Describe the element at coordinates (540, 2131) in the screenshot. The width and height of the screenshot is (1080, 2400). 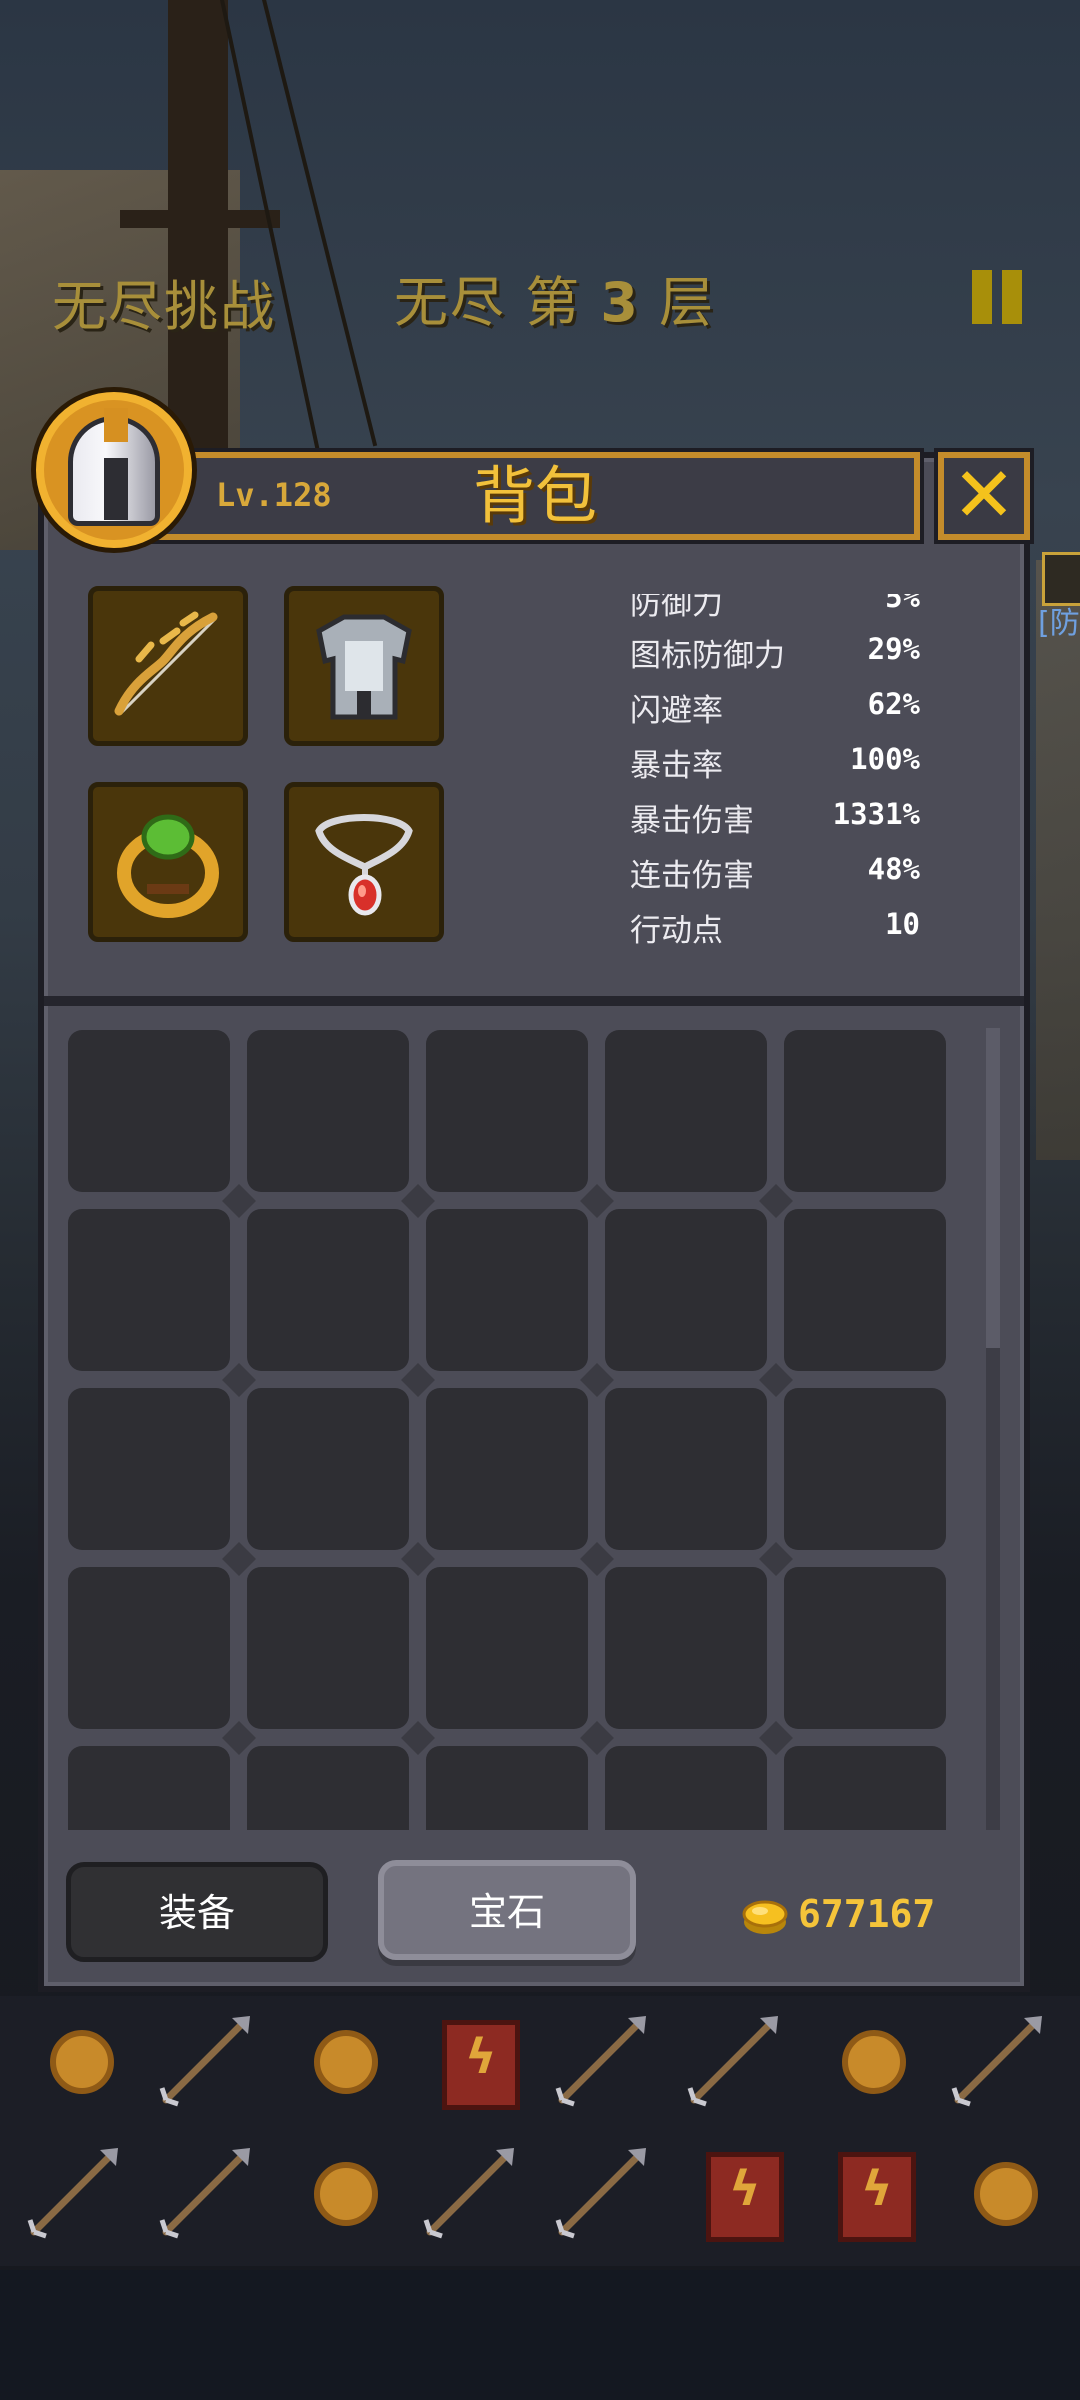
I see `item-hotbar` at that location.